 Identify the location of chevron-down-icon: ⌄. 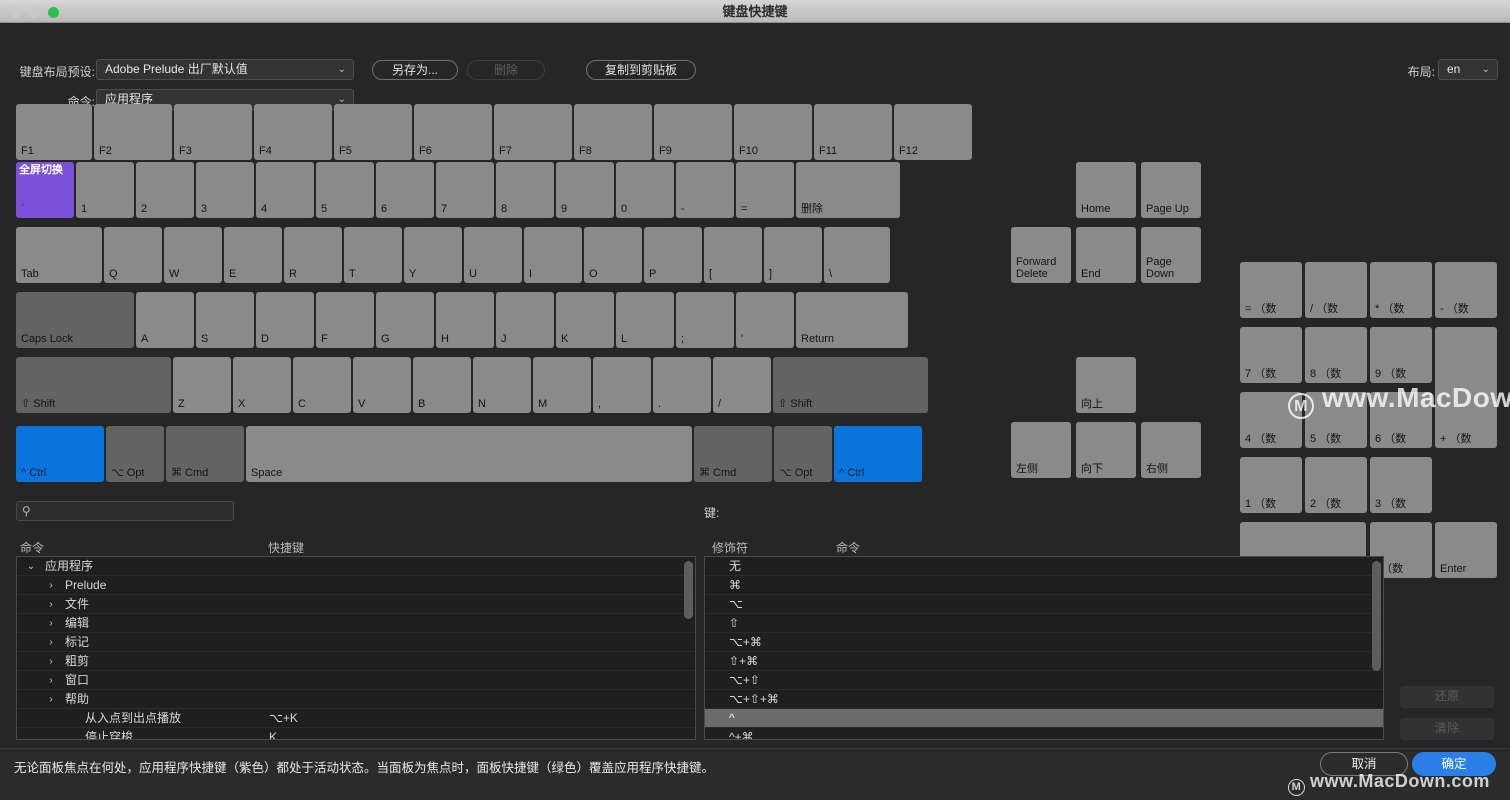
(31, 566).